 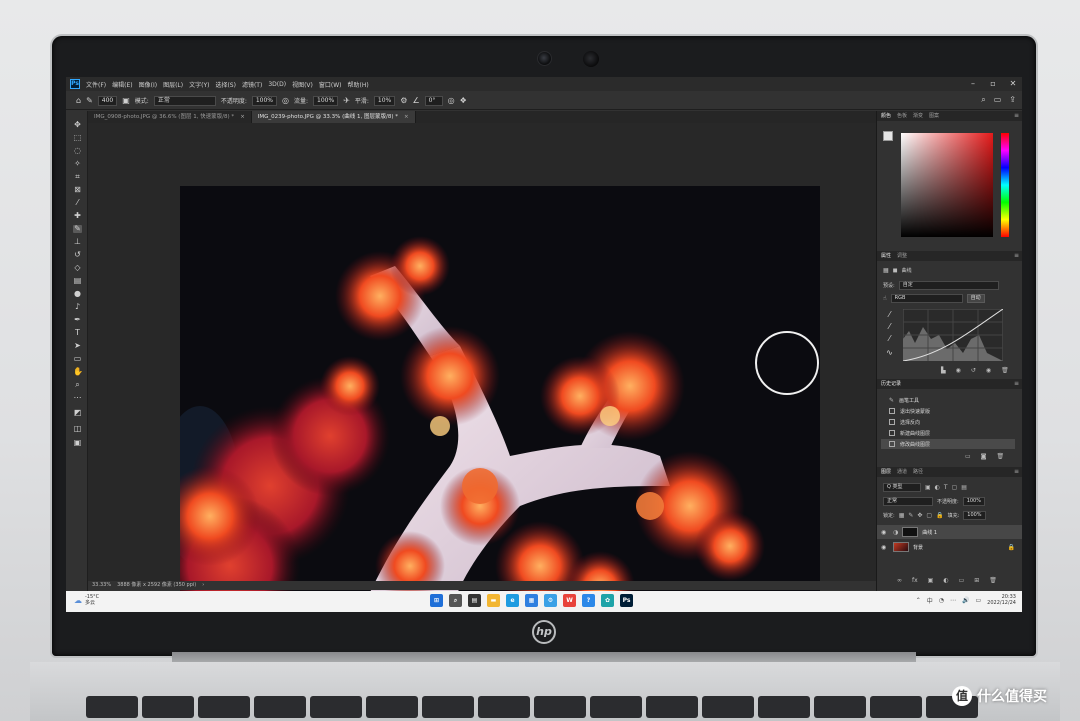 What do you see at coordinates (902, 515) in the screenshot?
I see `lock-pixels-icon: ▦` at bounding box center [902, 515].